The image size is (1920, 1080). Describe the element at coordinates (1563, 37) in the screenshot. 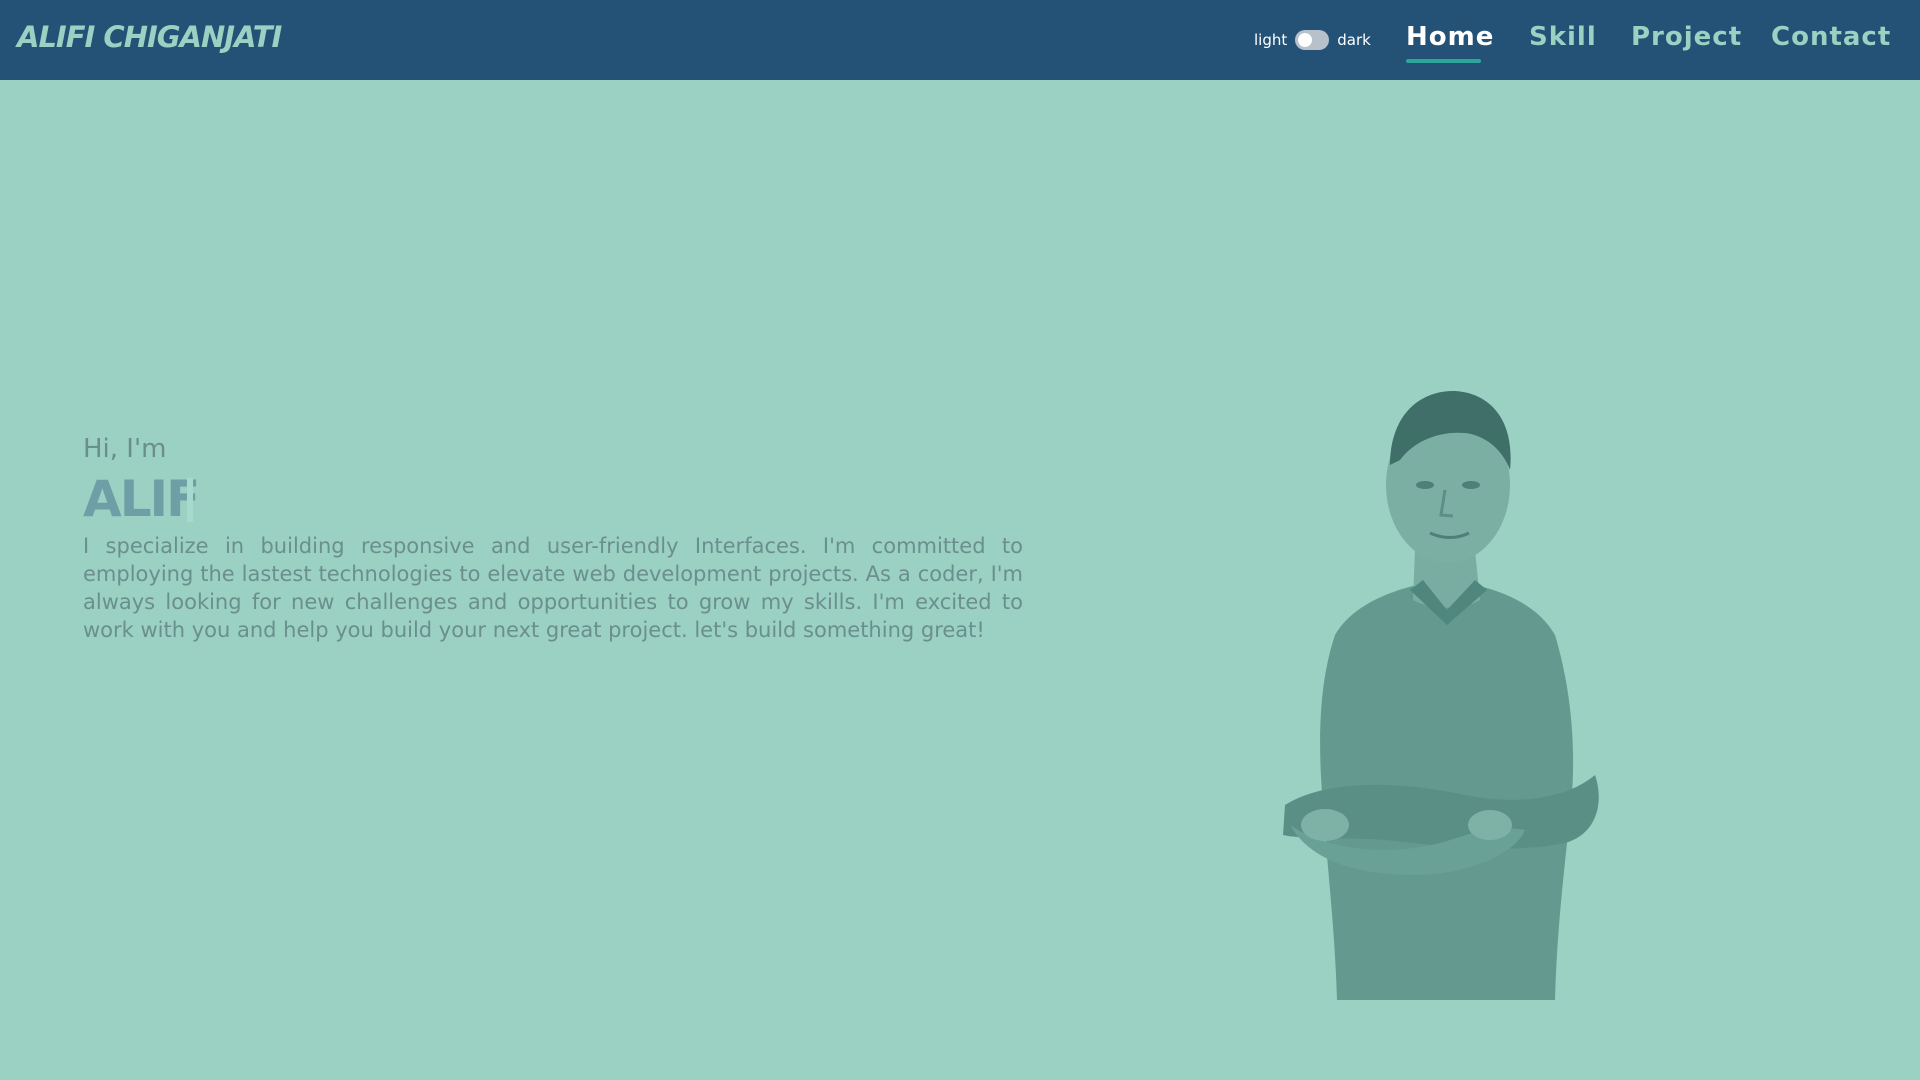

I see `nav-skill: Skill` at that location.